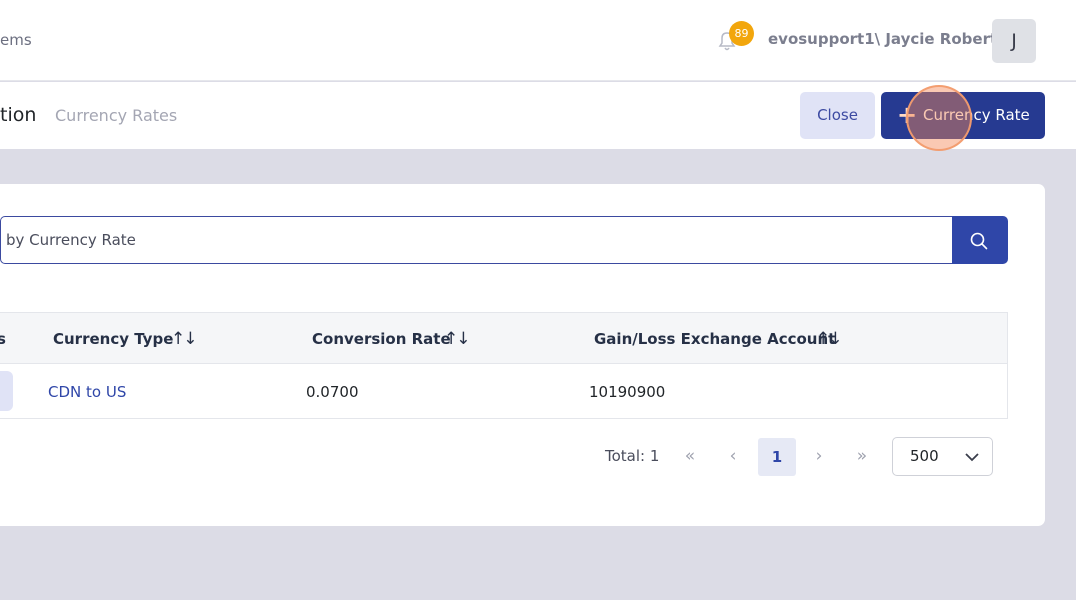 The image size is (1076, 600). I want to click on page-button-current: 1, so click(777, 457).